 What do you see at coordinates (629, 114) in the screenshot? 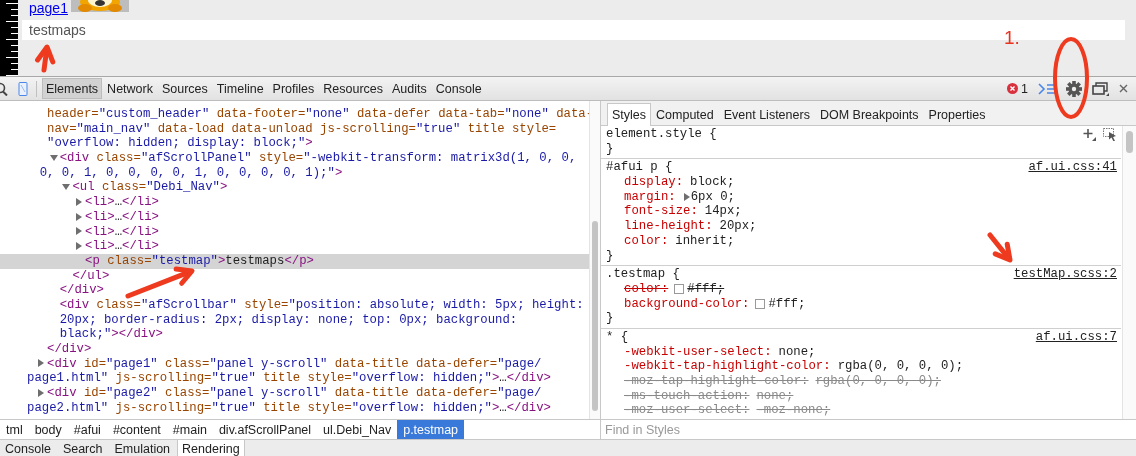
I see `sidebar-tab: Styles` at bounding box center [629, 114].